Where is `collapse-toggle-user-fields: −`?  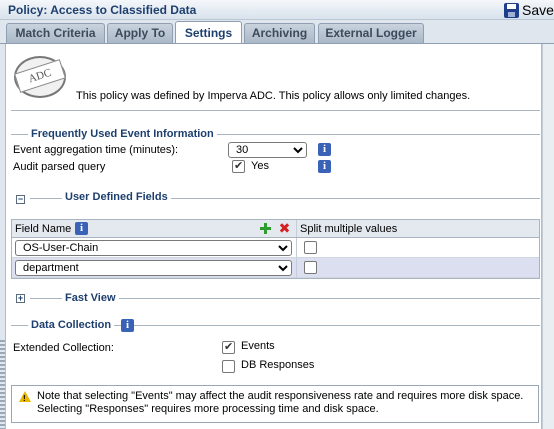 collapse-toggle-user-fields: − is located at coordinates (20, 199).